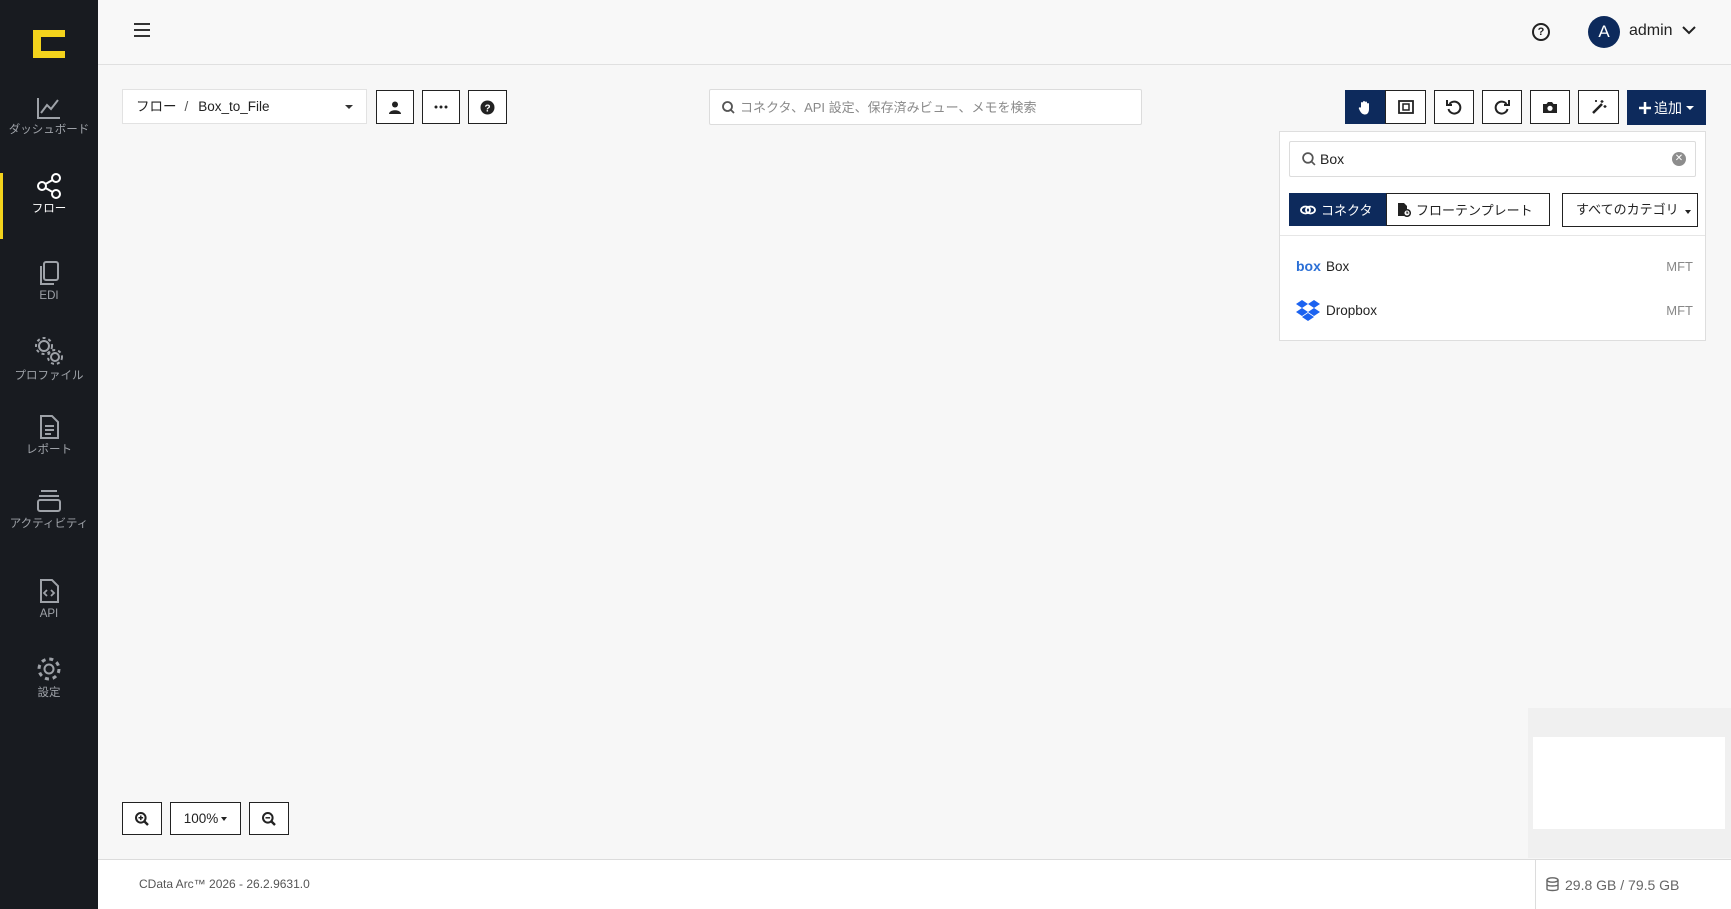 The width and height of the screenshot is (1731, 909). I want to click on selection-icon, so click(1405, 107).